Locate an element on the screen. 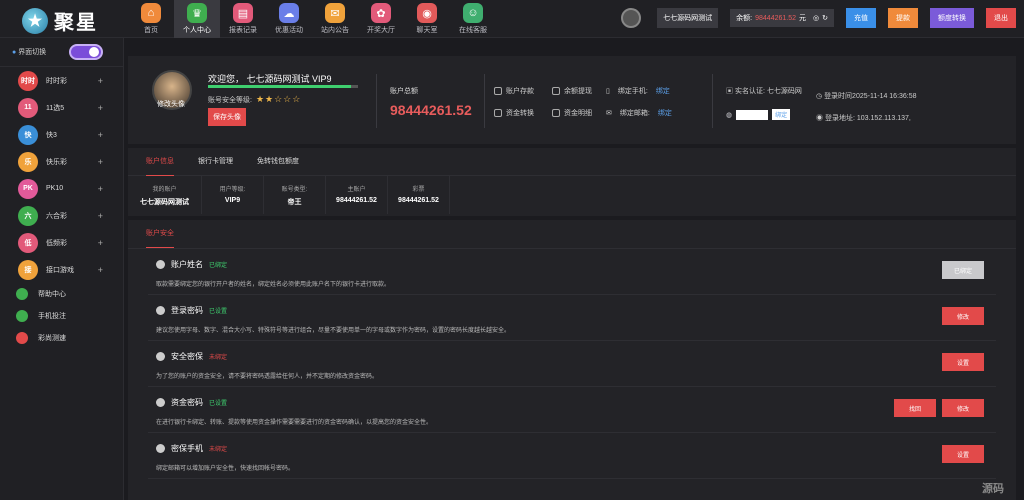  sidebar-game-item: 接接口游戏 + is located at coordinates (61, 269).